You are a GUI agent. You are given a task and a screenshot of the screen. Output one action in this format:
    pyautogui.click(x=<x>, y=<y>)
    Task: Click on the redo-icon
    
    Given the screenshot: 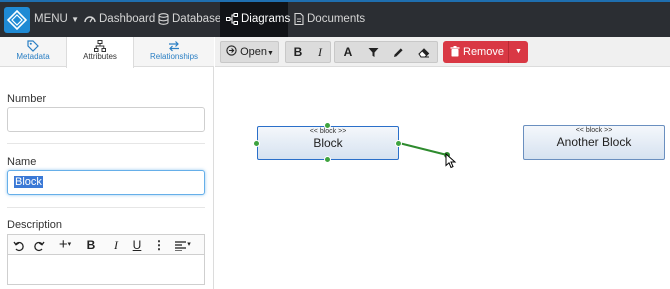 What is the action you would take?
    pyautogui.click(x=39, y=245)
    